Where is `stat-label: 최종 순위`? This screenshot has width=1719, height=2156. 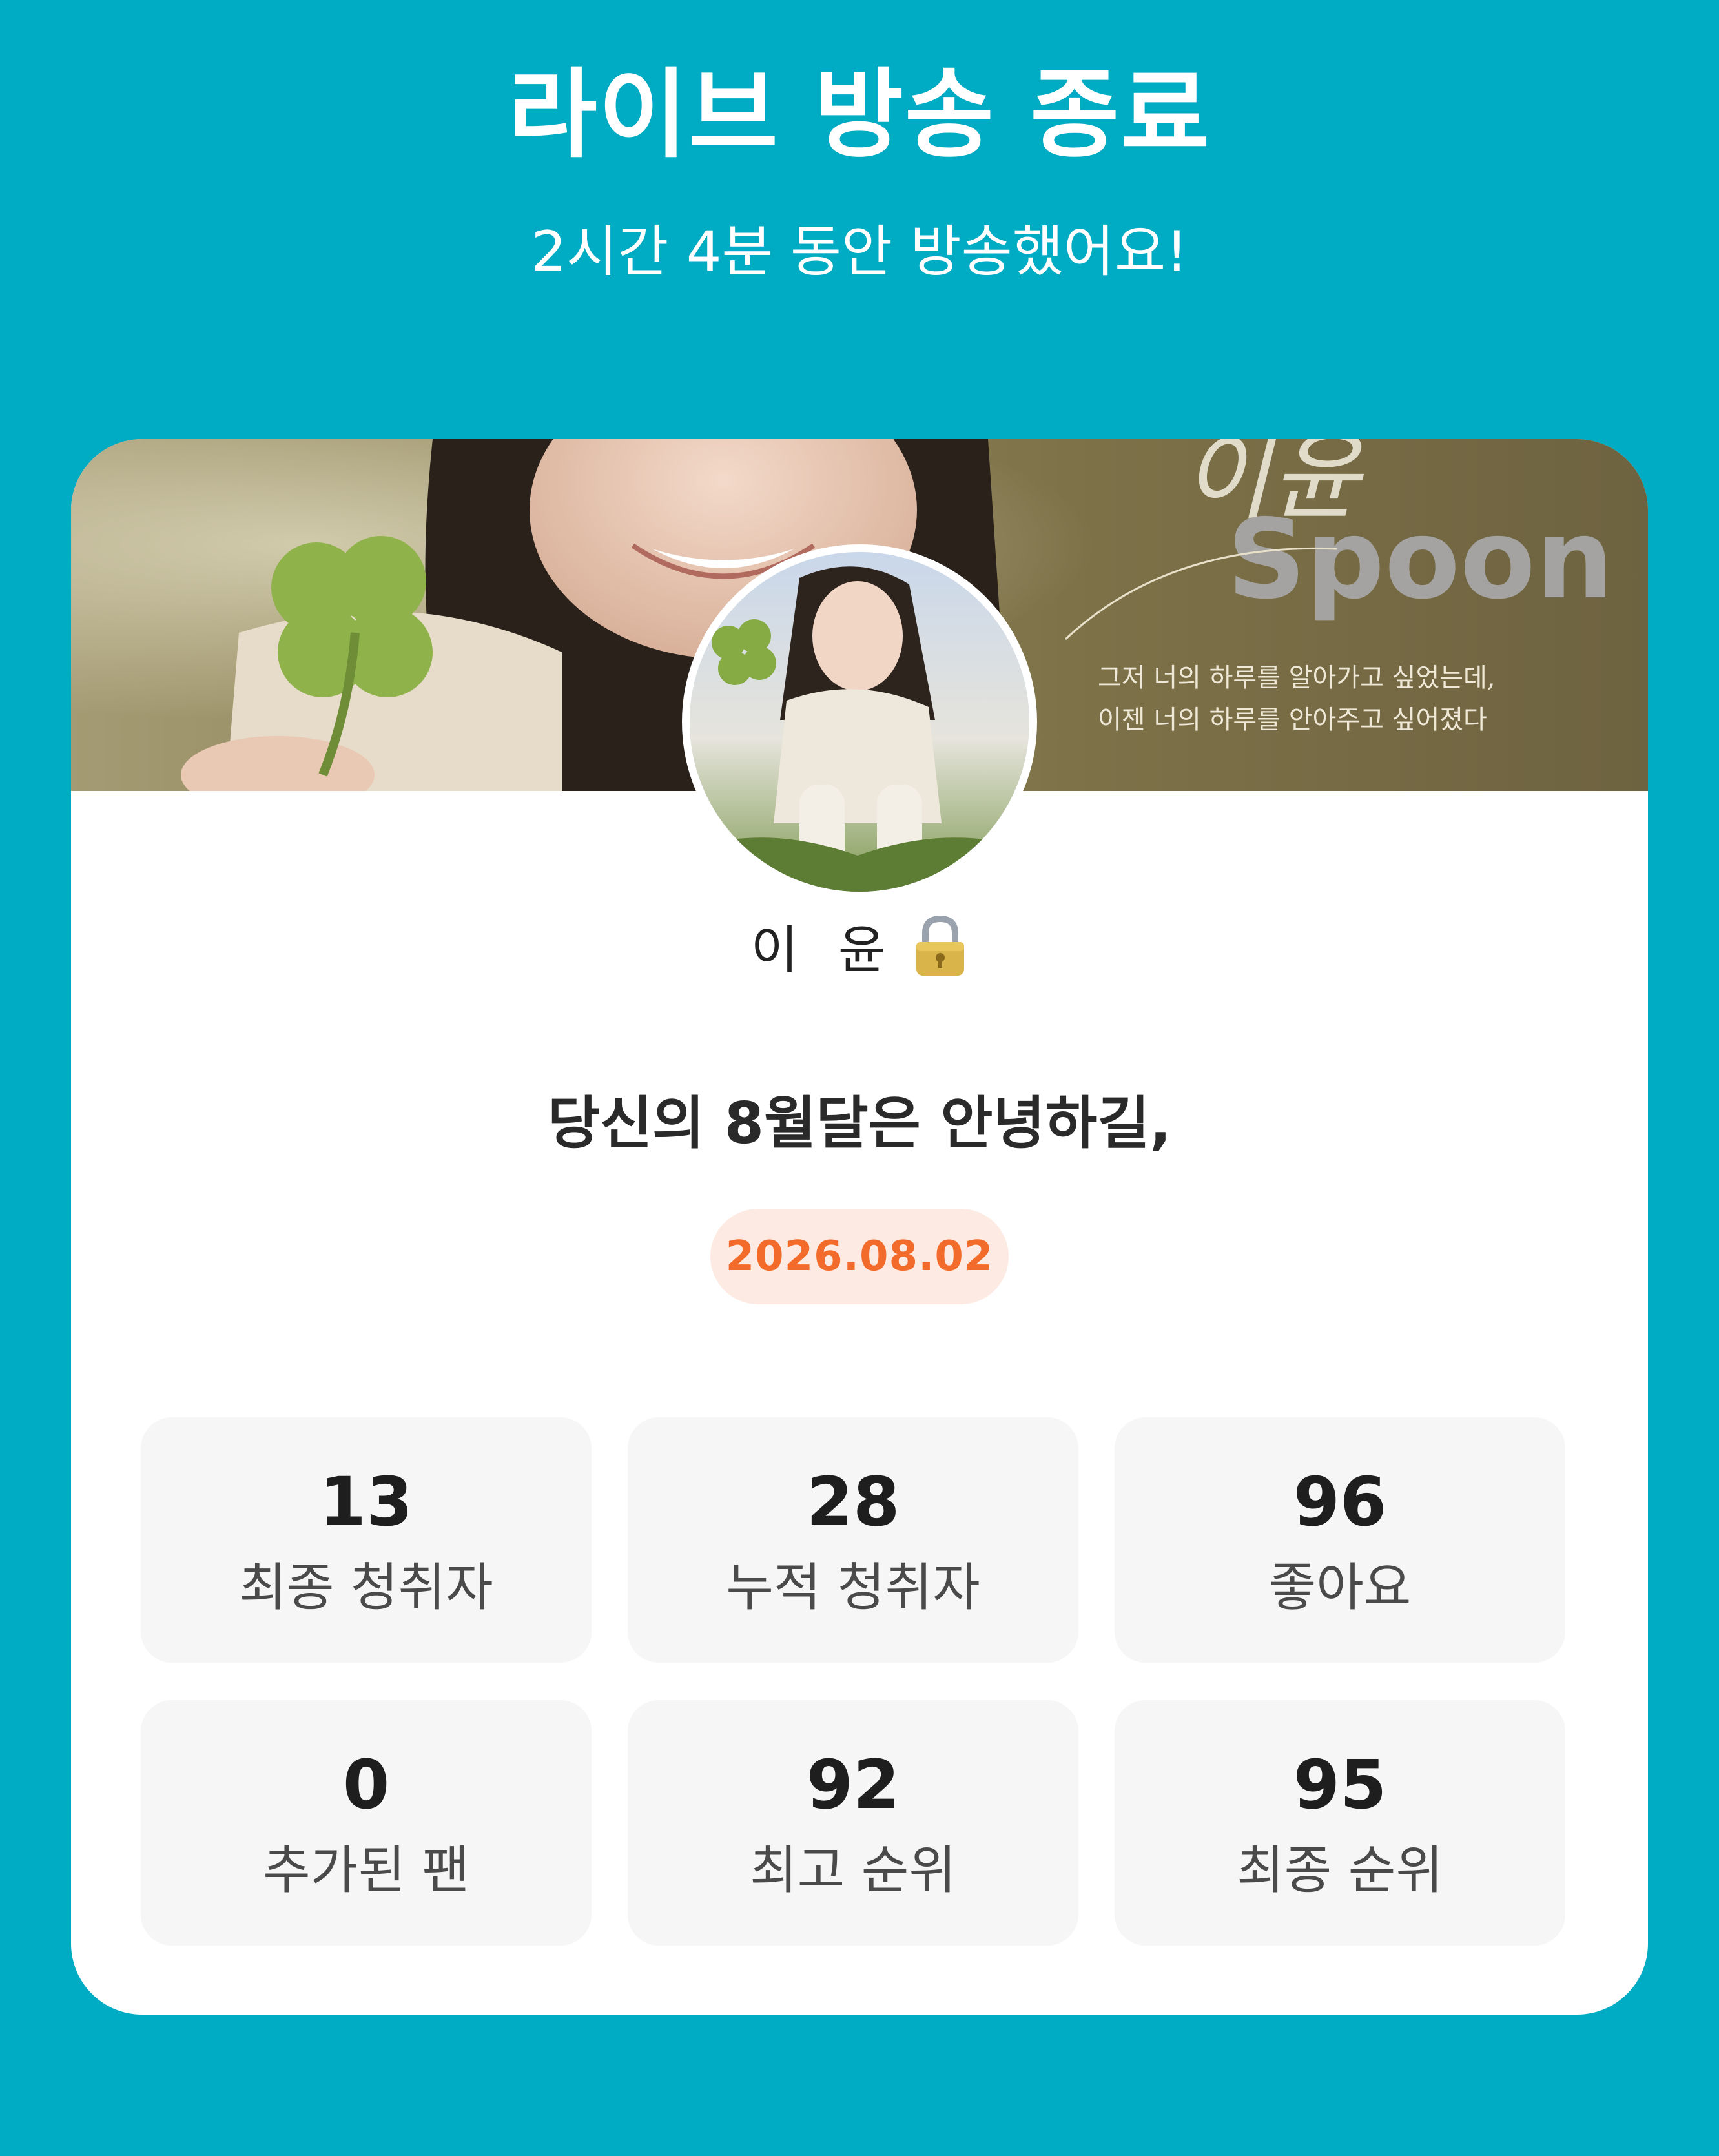
stat-label: 최종 순위 is located at coordinates (1340, 1870).